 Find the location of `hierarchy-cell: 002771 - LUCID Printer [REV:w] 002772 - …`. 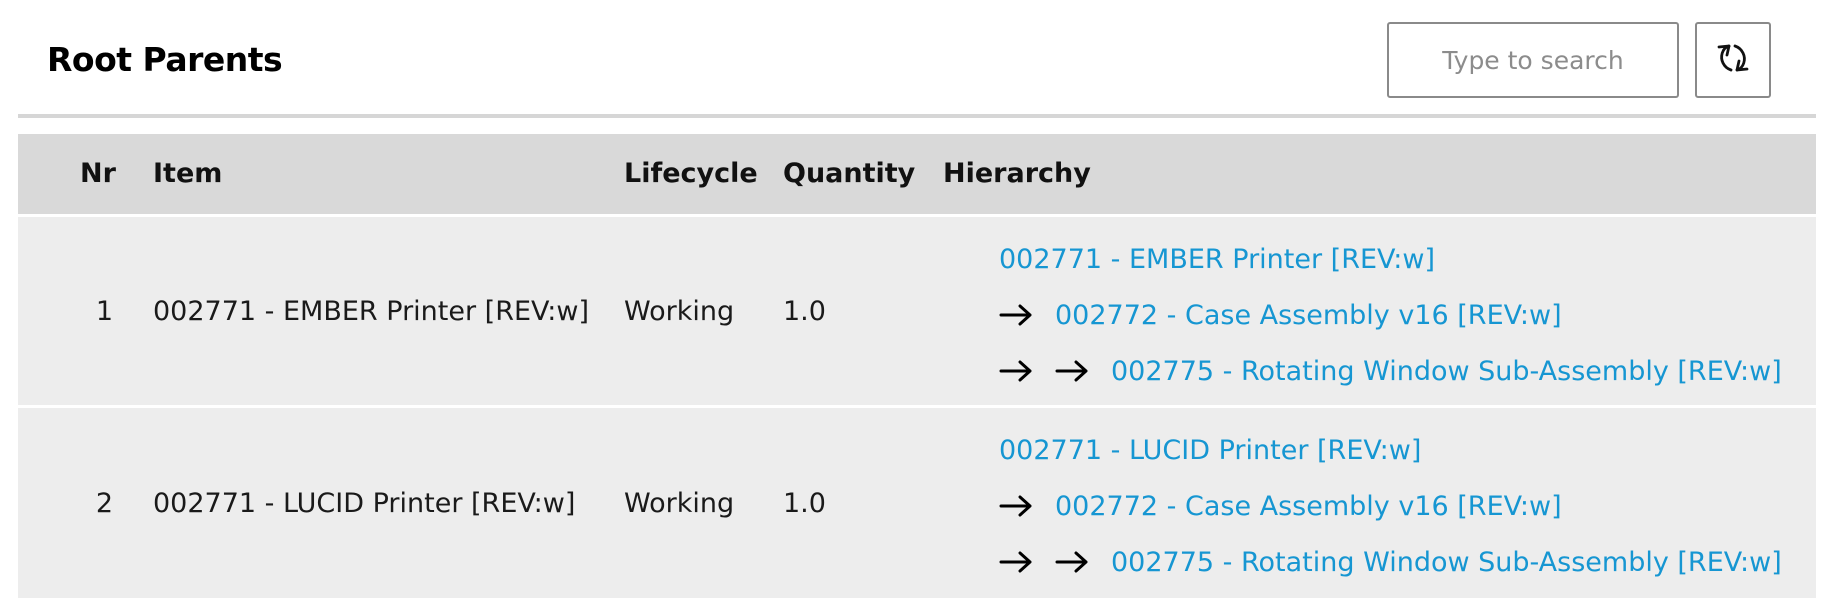

hierarchy-cell: 002771 - LUCID Printer [REV:w] 002772 - … is located at coordinates (1382, 506).